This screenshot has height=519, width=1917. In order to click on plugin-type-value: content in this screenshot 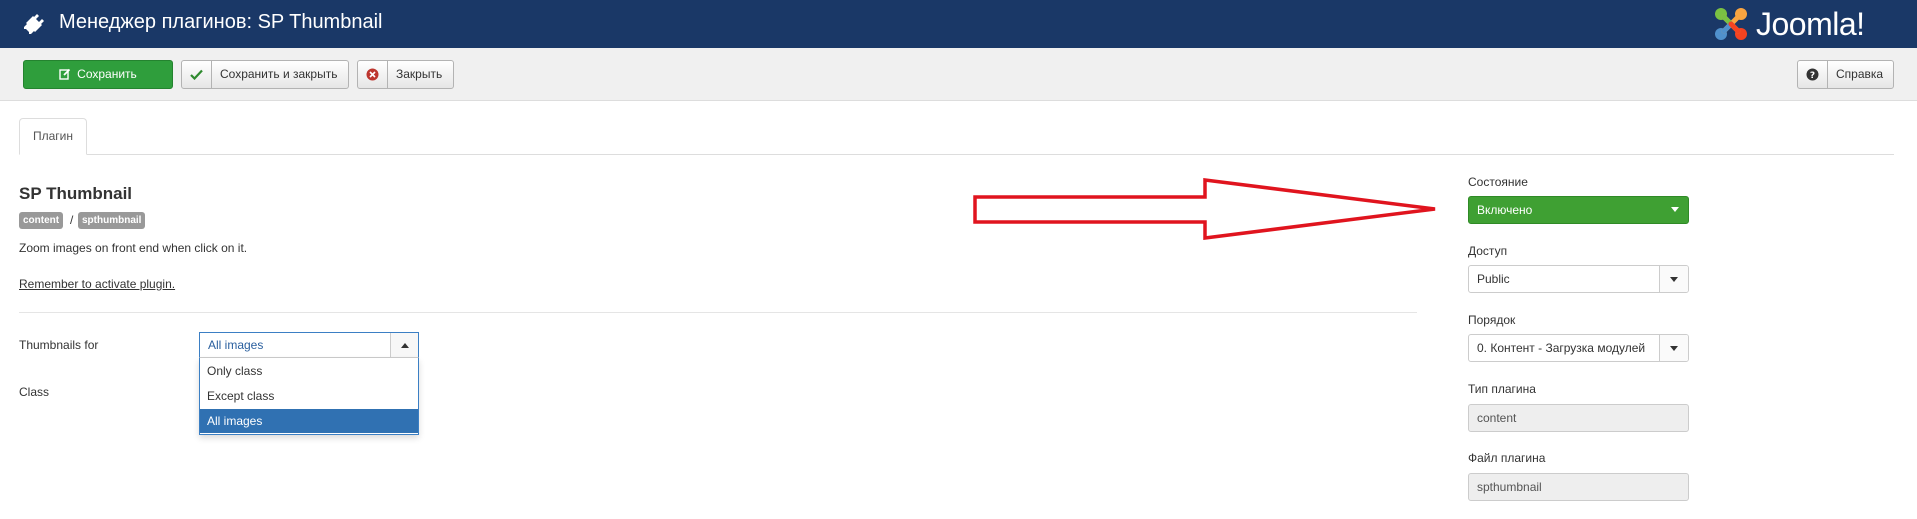, I will do `click(1497, 418)`.